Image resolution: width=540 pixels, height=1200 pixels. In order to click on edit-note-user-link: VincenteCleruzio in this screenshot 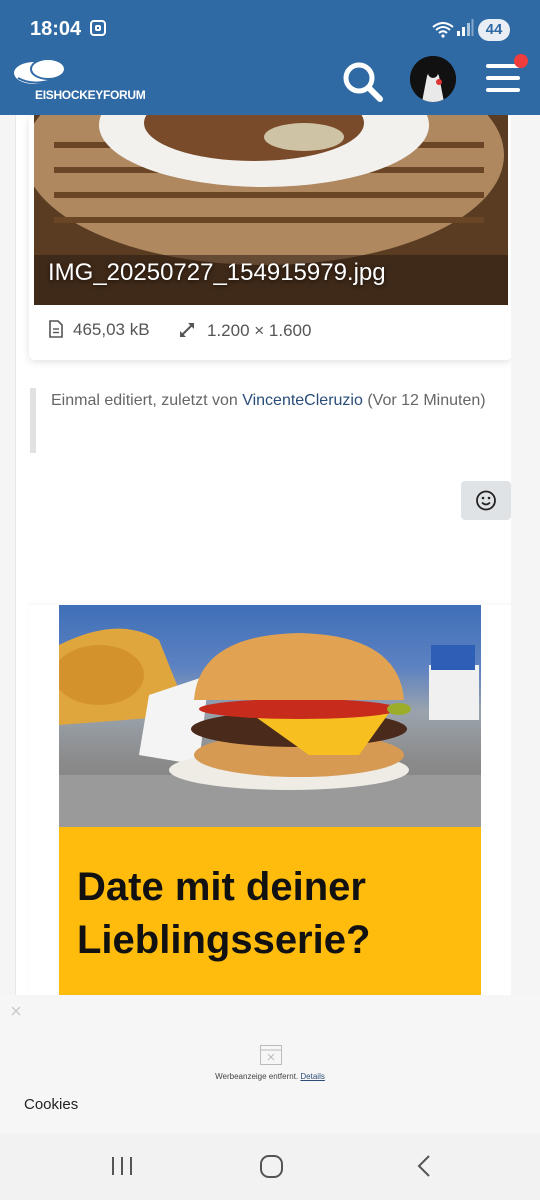, I will do `click(302, 400)`.